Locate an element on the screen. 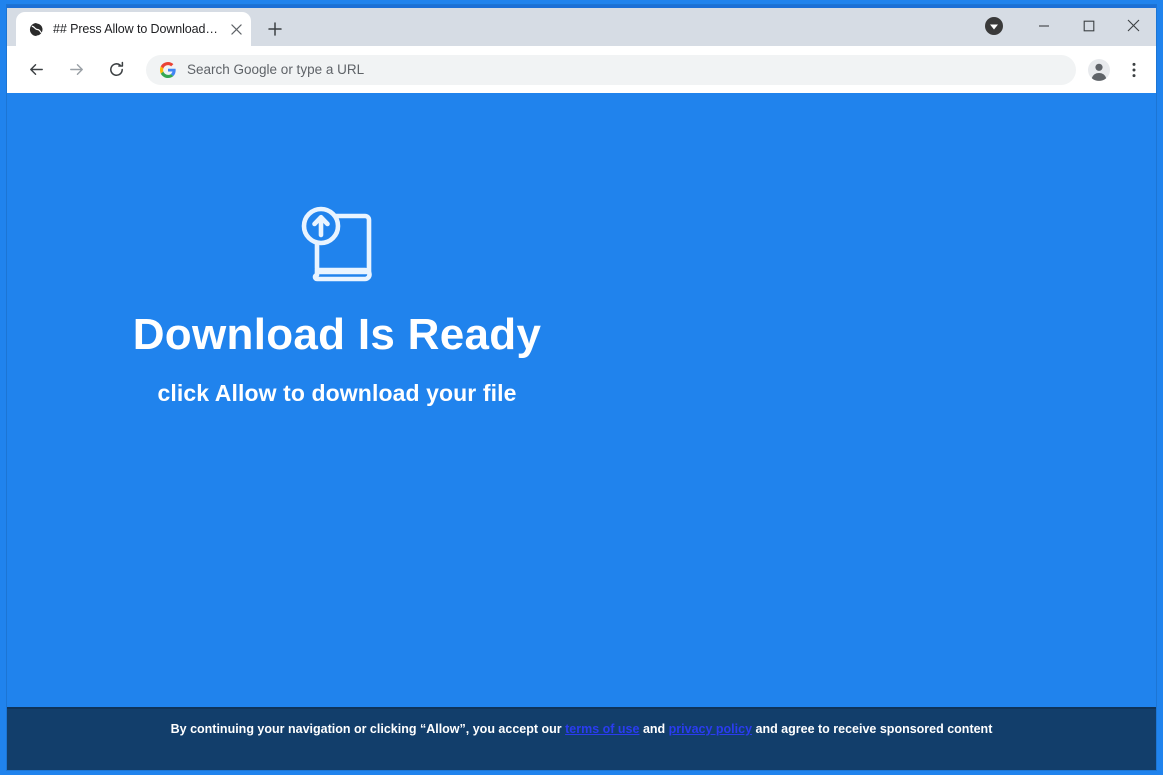 Image resolution: width=1163 pixels, height=775 pixels. globe-icon is located at coordinates (36, 29).